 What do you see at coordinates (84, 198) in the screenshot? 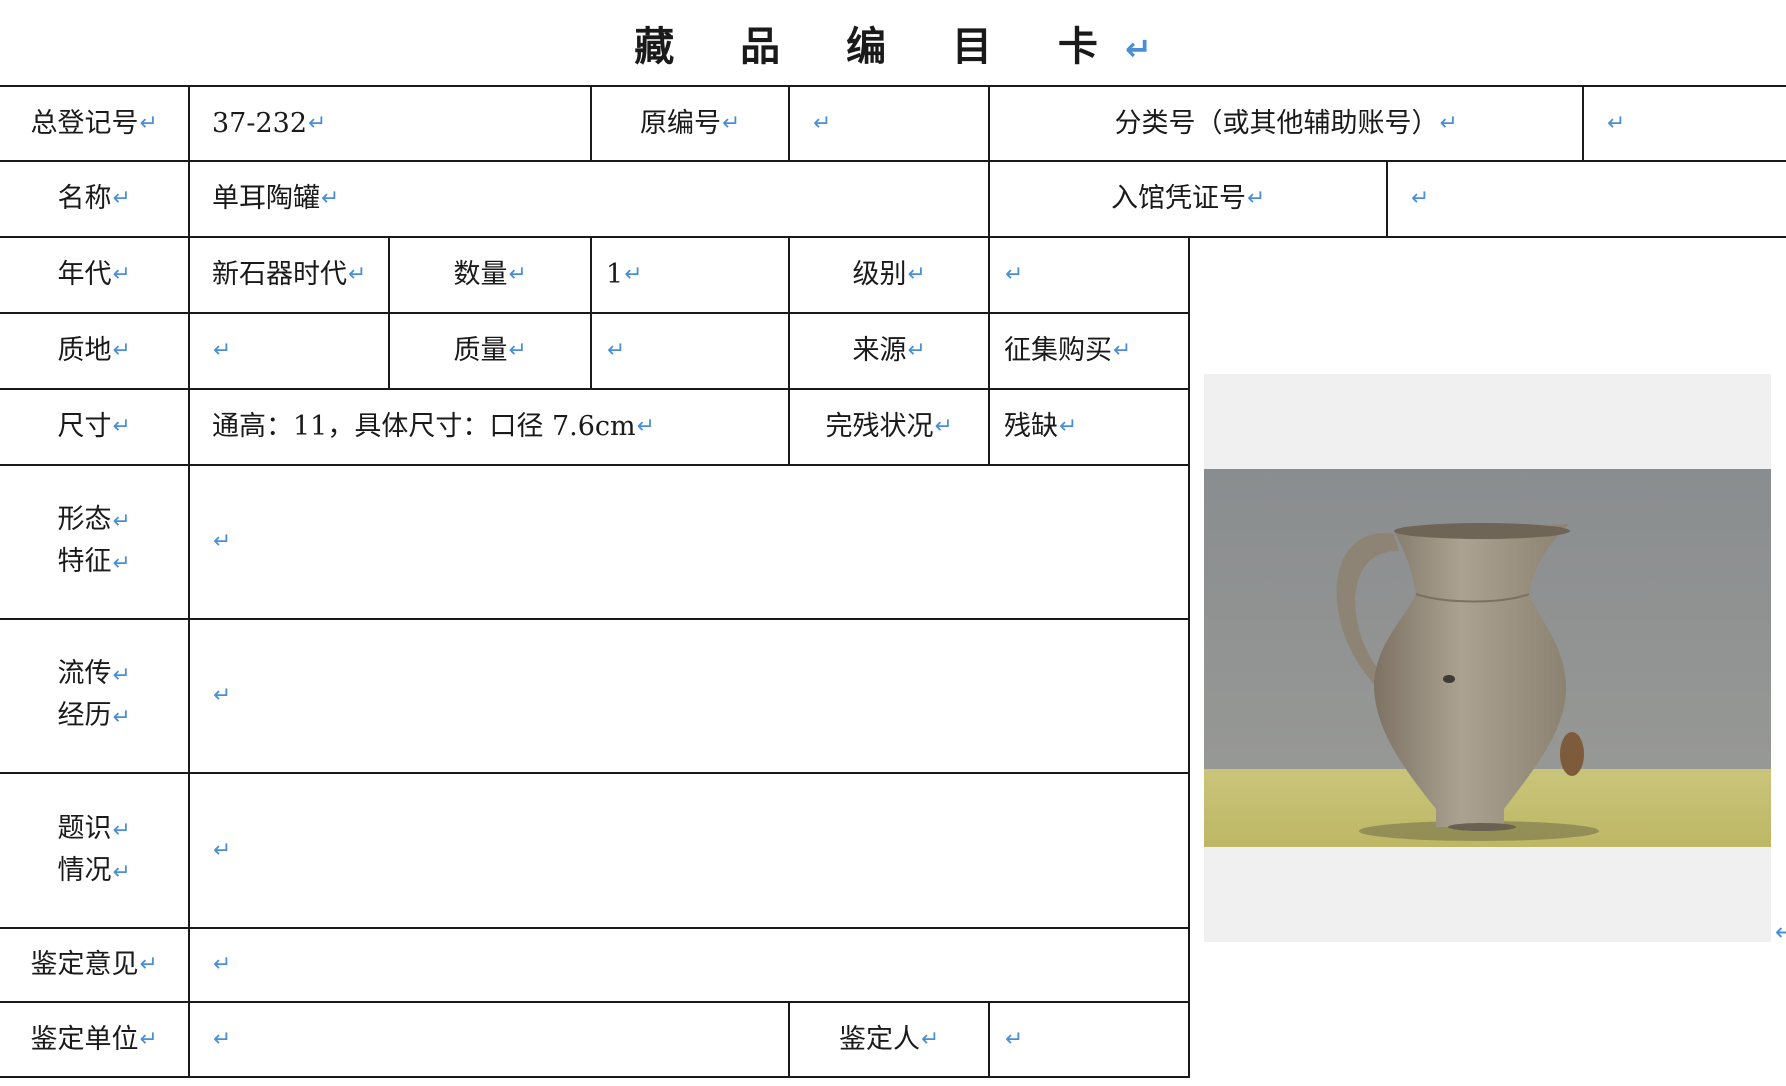
I see `cell-text: 名称` at bounding box center [84, 198].